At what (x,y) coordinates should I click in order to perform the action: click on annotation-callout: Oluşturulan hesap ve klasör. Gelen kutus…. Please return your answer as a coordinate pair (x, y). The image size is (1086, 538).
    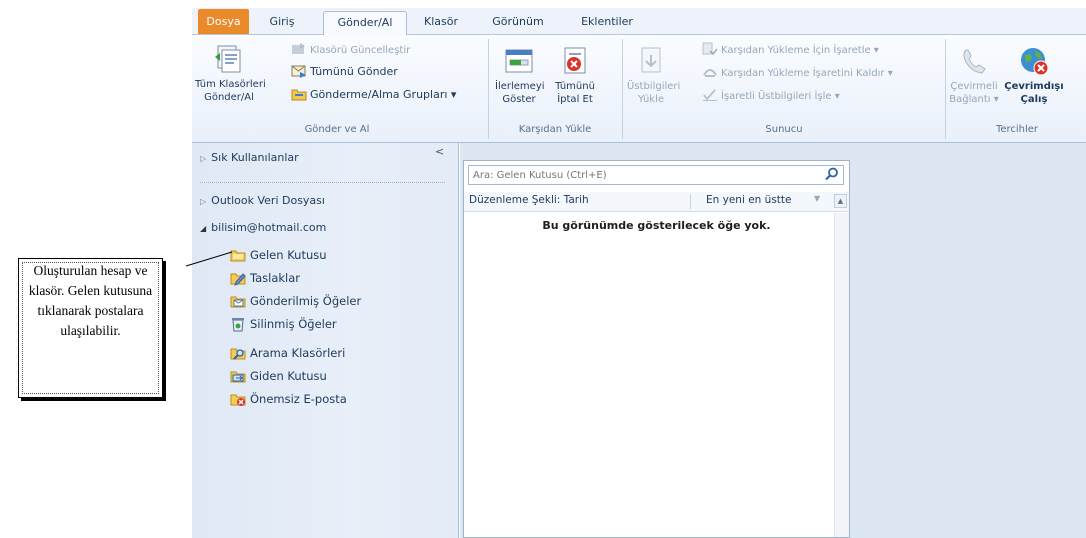
    Looking at the image, I should click on (90, 328).